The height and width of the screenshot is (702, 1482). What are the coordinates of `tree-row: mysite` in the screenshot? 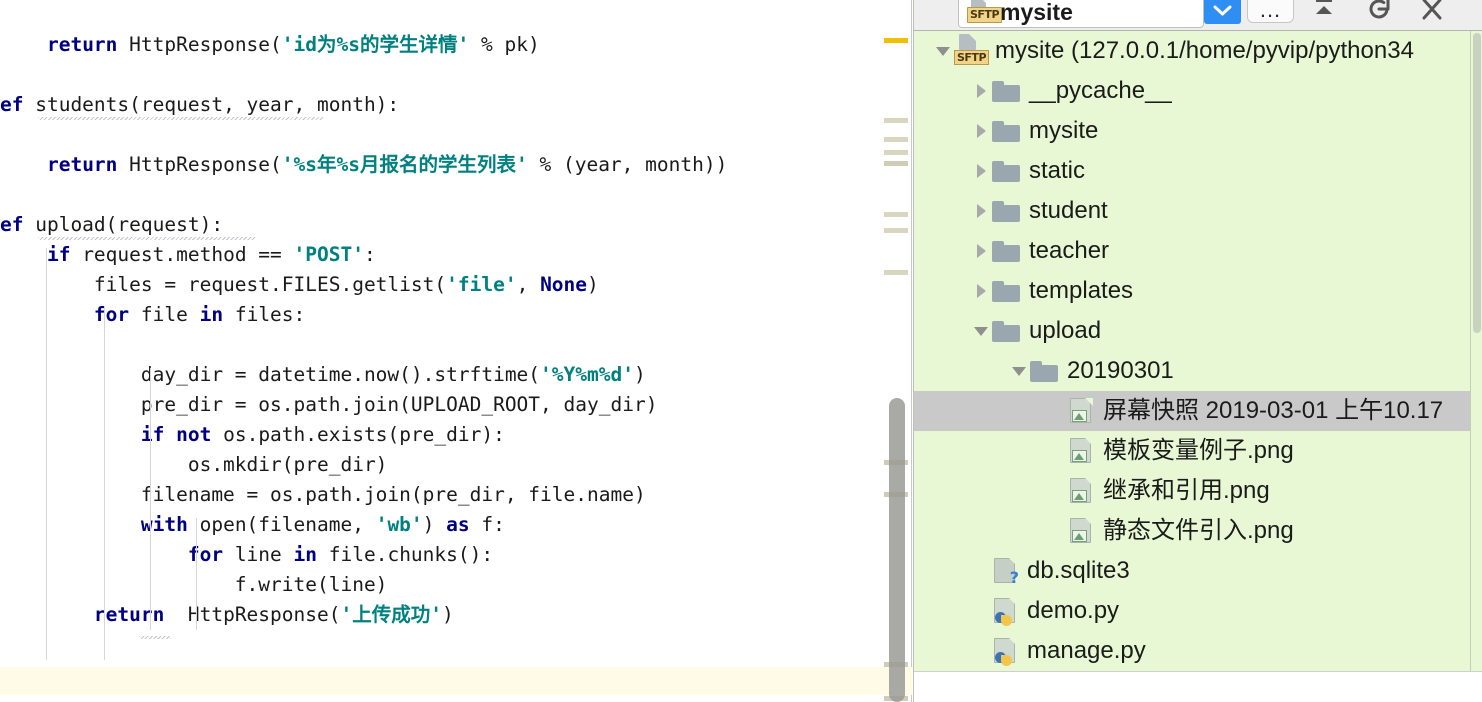 It's located at (1198, 131).